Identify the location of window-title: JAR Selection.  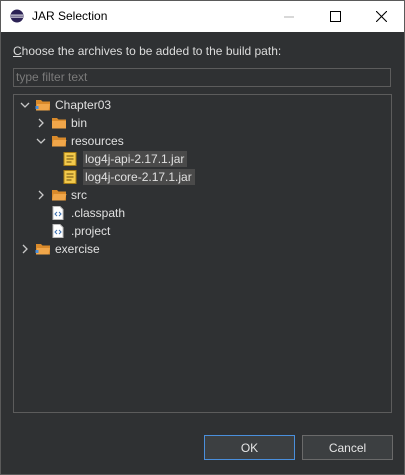
(70, 16).